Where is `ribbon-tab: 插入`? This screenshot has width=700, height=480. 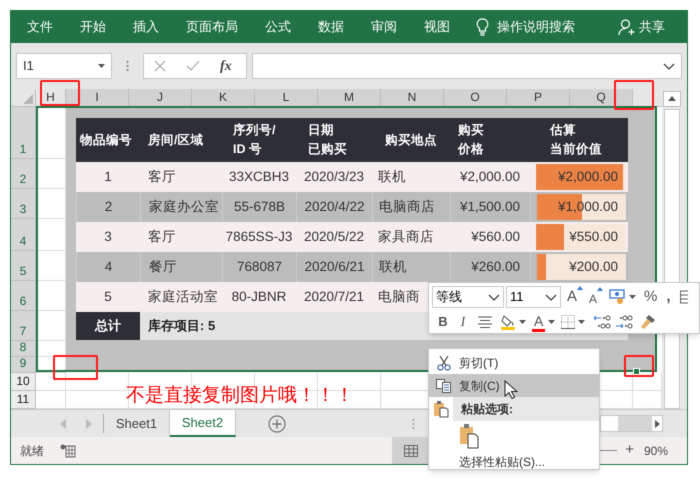
ribbon-tab: 插入 is located at coordinates (146, 27).